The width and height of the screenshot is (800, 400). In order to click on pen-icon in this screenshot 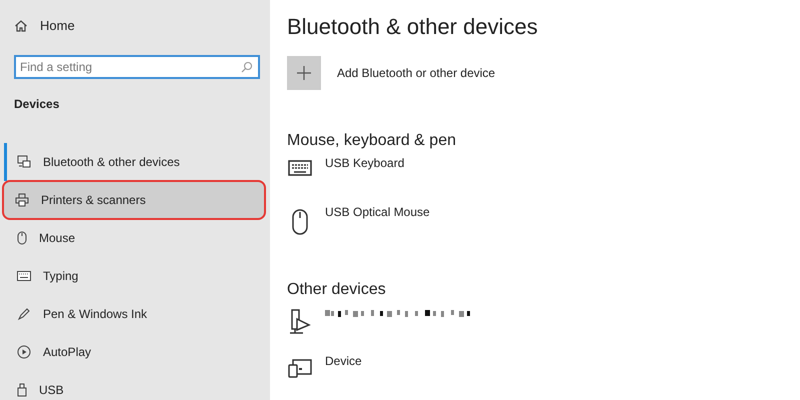, I will do `click(24, 314)`.